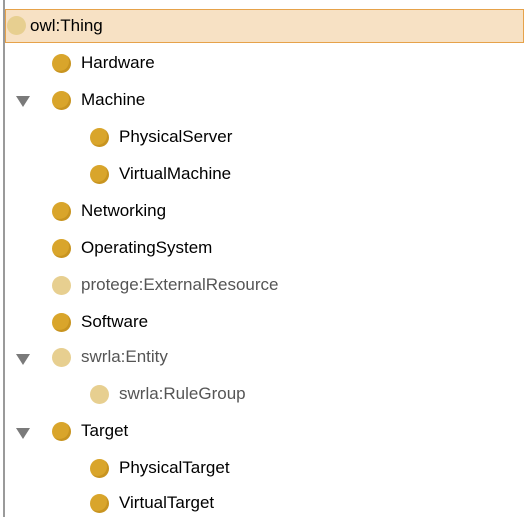 The width and height of the screenshot is (524, 523). I want to click on tree-node-label-virtualmachine: VirtualMachine, so click(175, 173).